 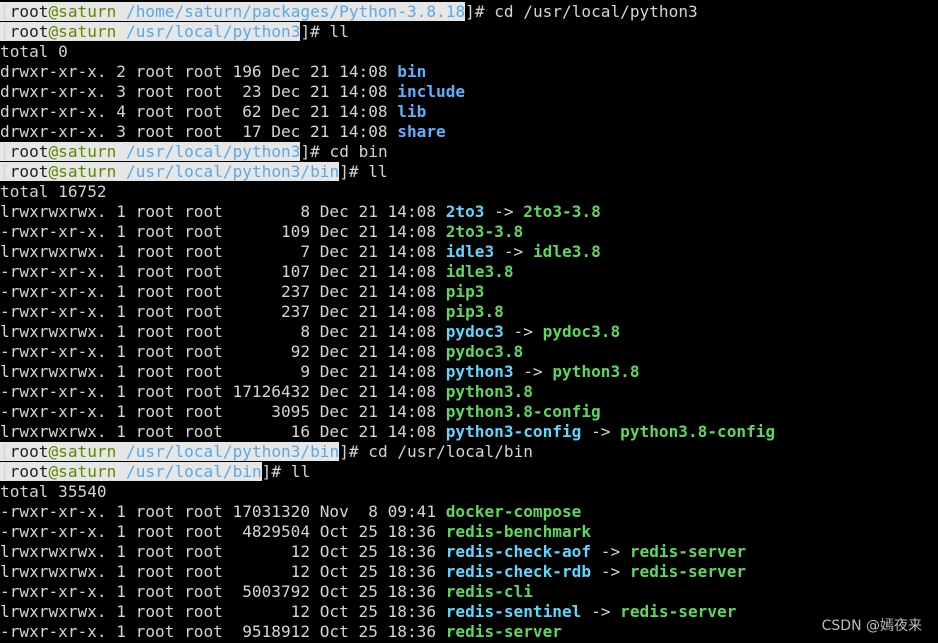 I want to click on file-name: redis-check-aof, so click(x=518, y=551).